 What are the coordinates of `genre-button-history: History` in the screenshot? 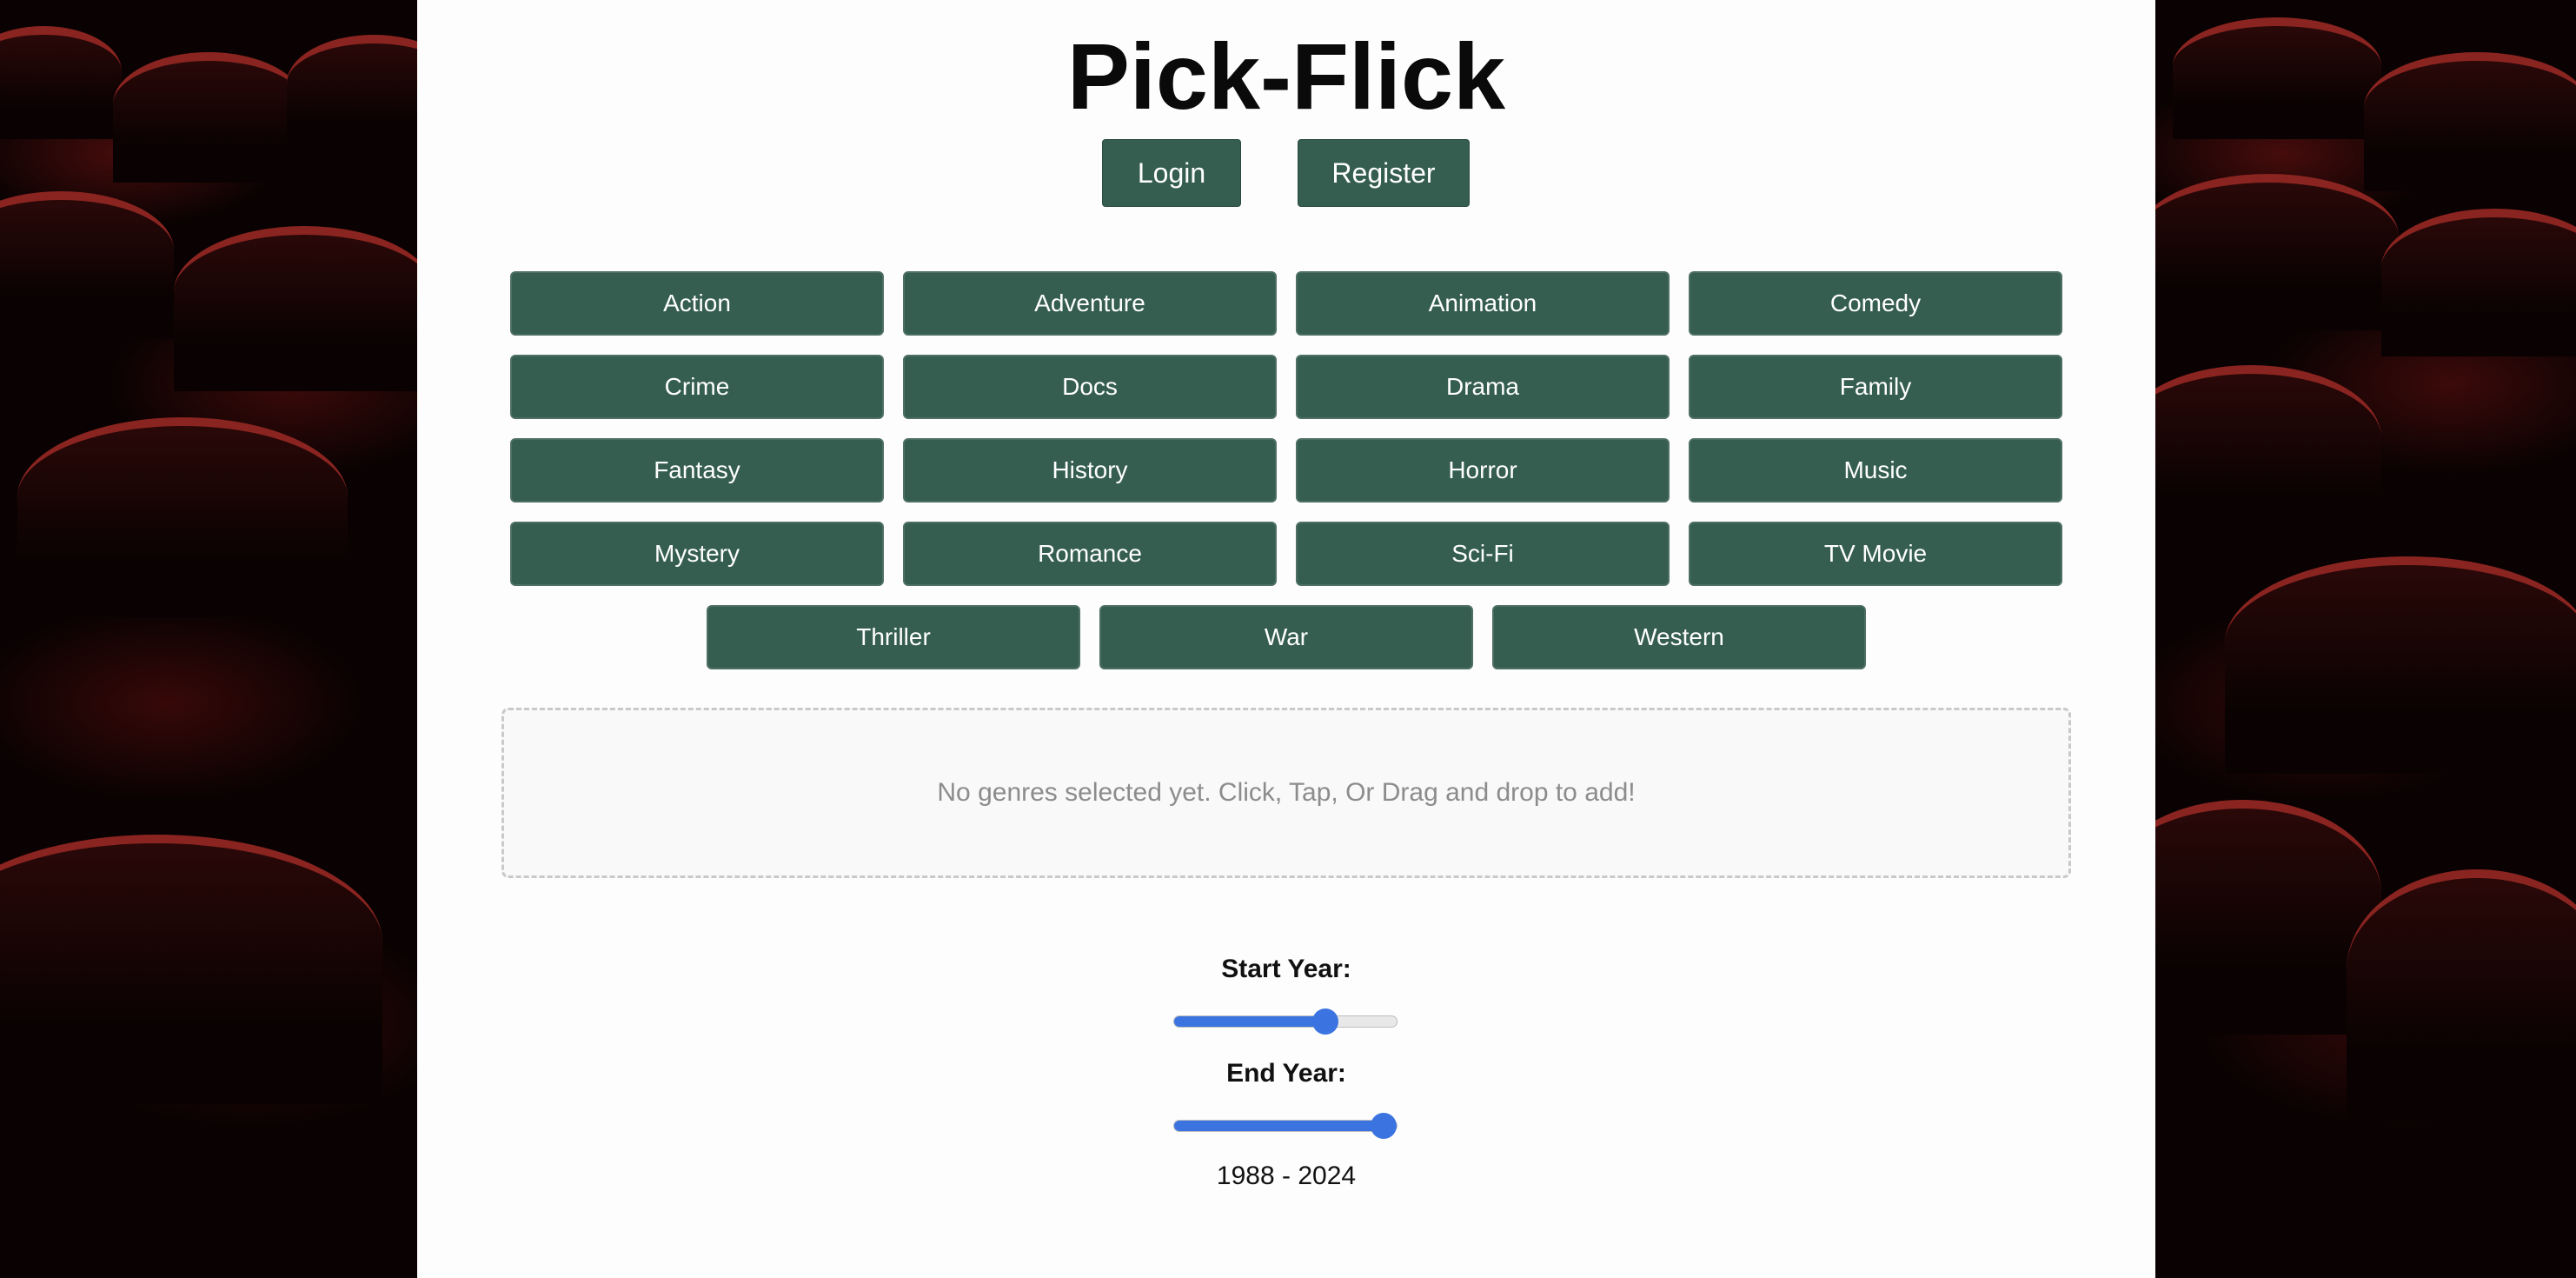 It's located at (1090, 470).